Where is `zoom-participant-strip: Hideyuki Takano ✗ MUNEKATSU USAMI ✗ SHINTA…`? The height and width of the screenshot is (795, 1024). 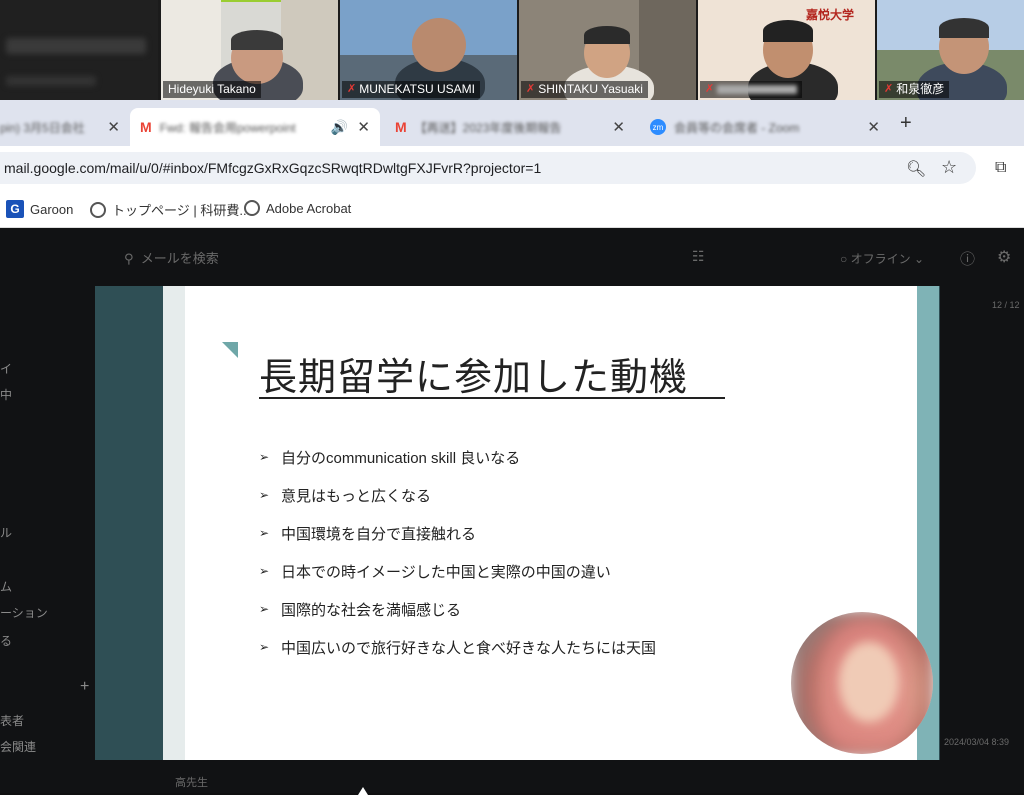
zoom-participant-strip: Hideyuki Takano ✗ MUNEKATSU USAMI ✗ SHINTA… is located at coordinates (512, 50).